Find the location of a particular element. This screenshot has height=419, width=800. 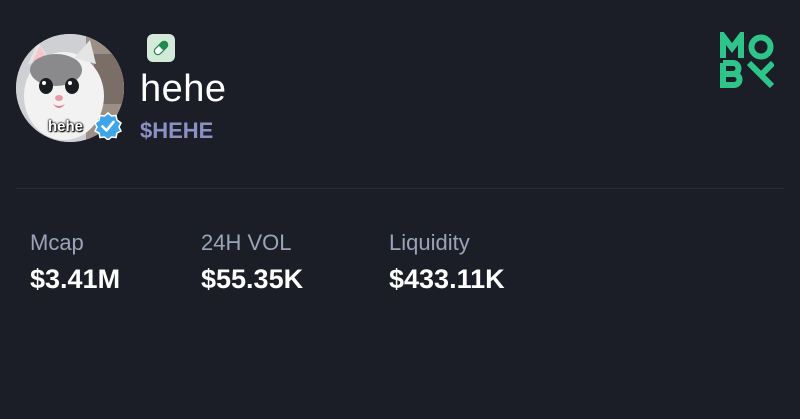

pill-icon is located at coordinates (161, 48).